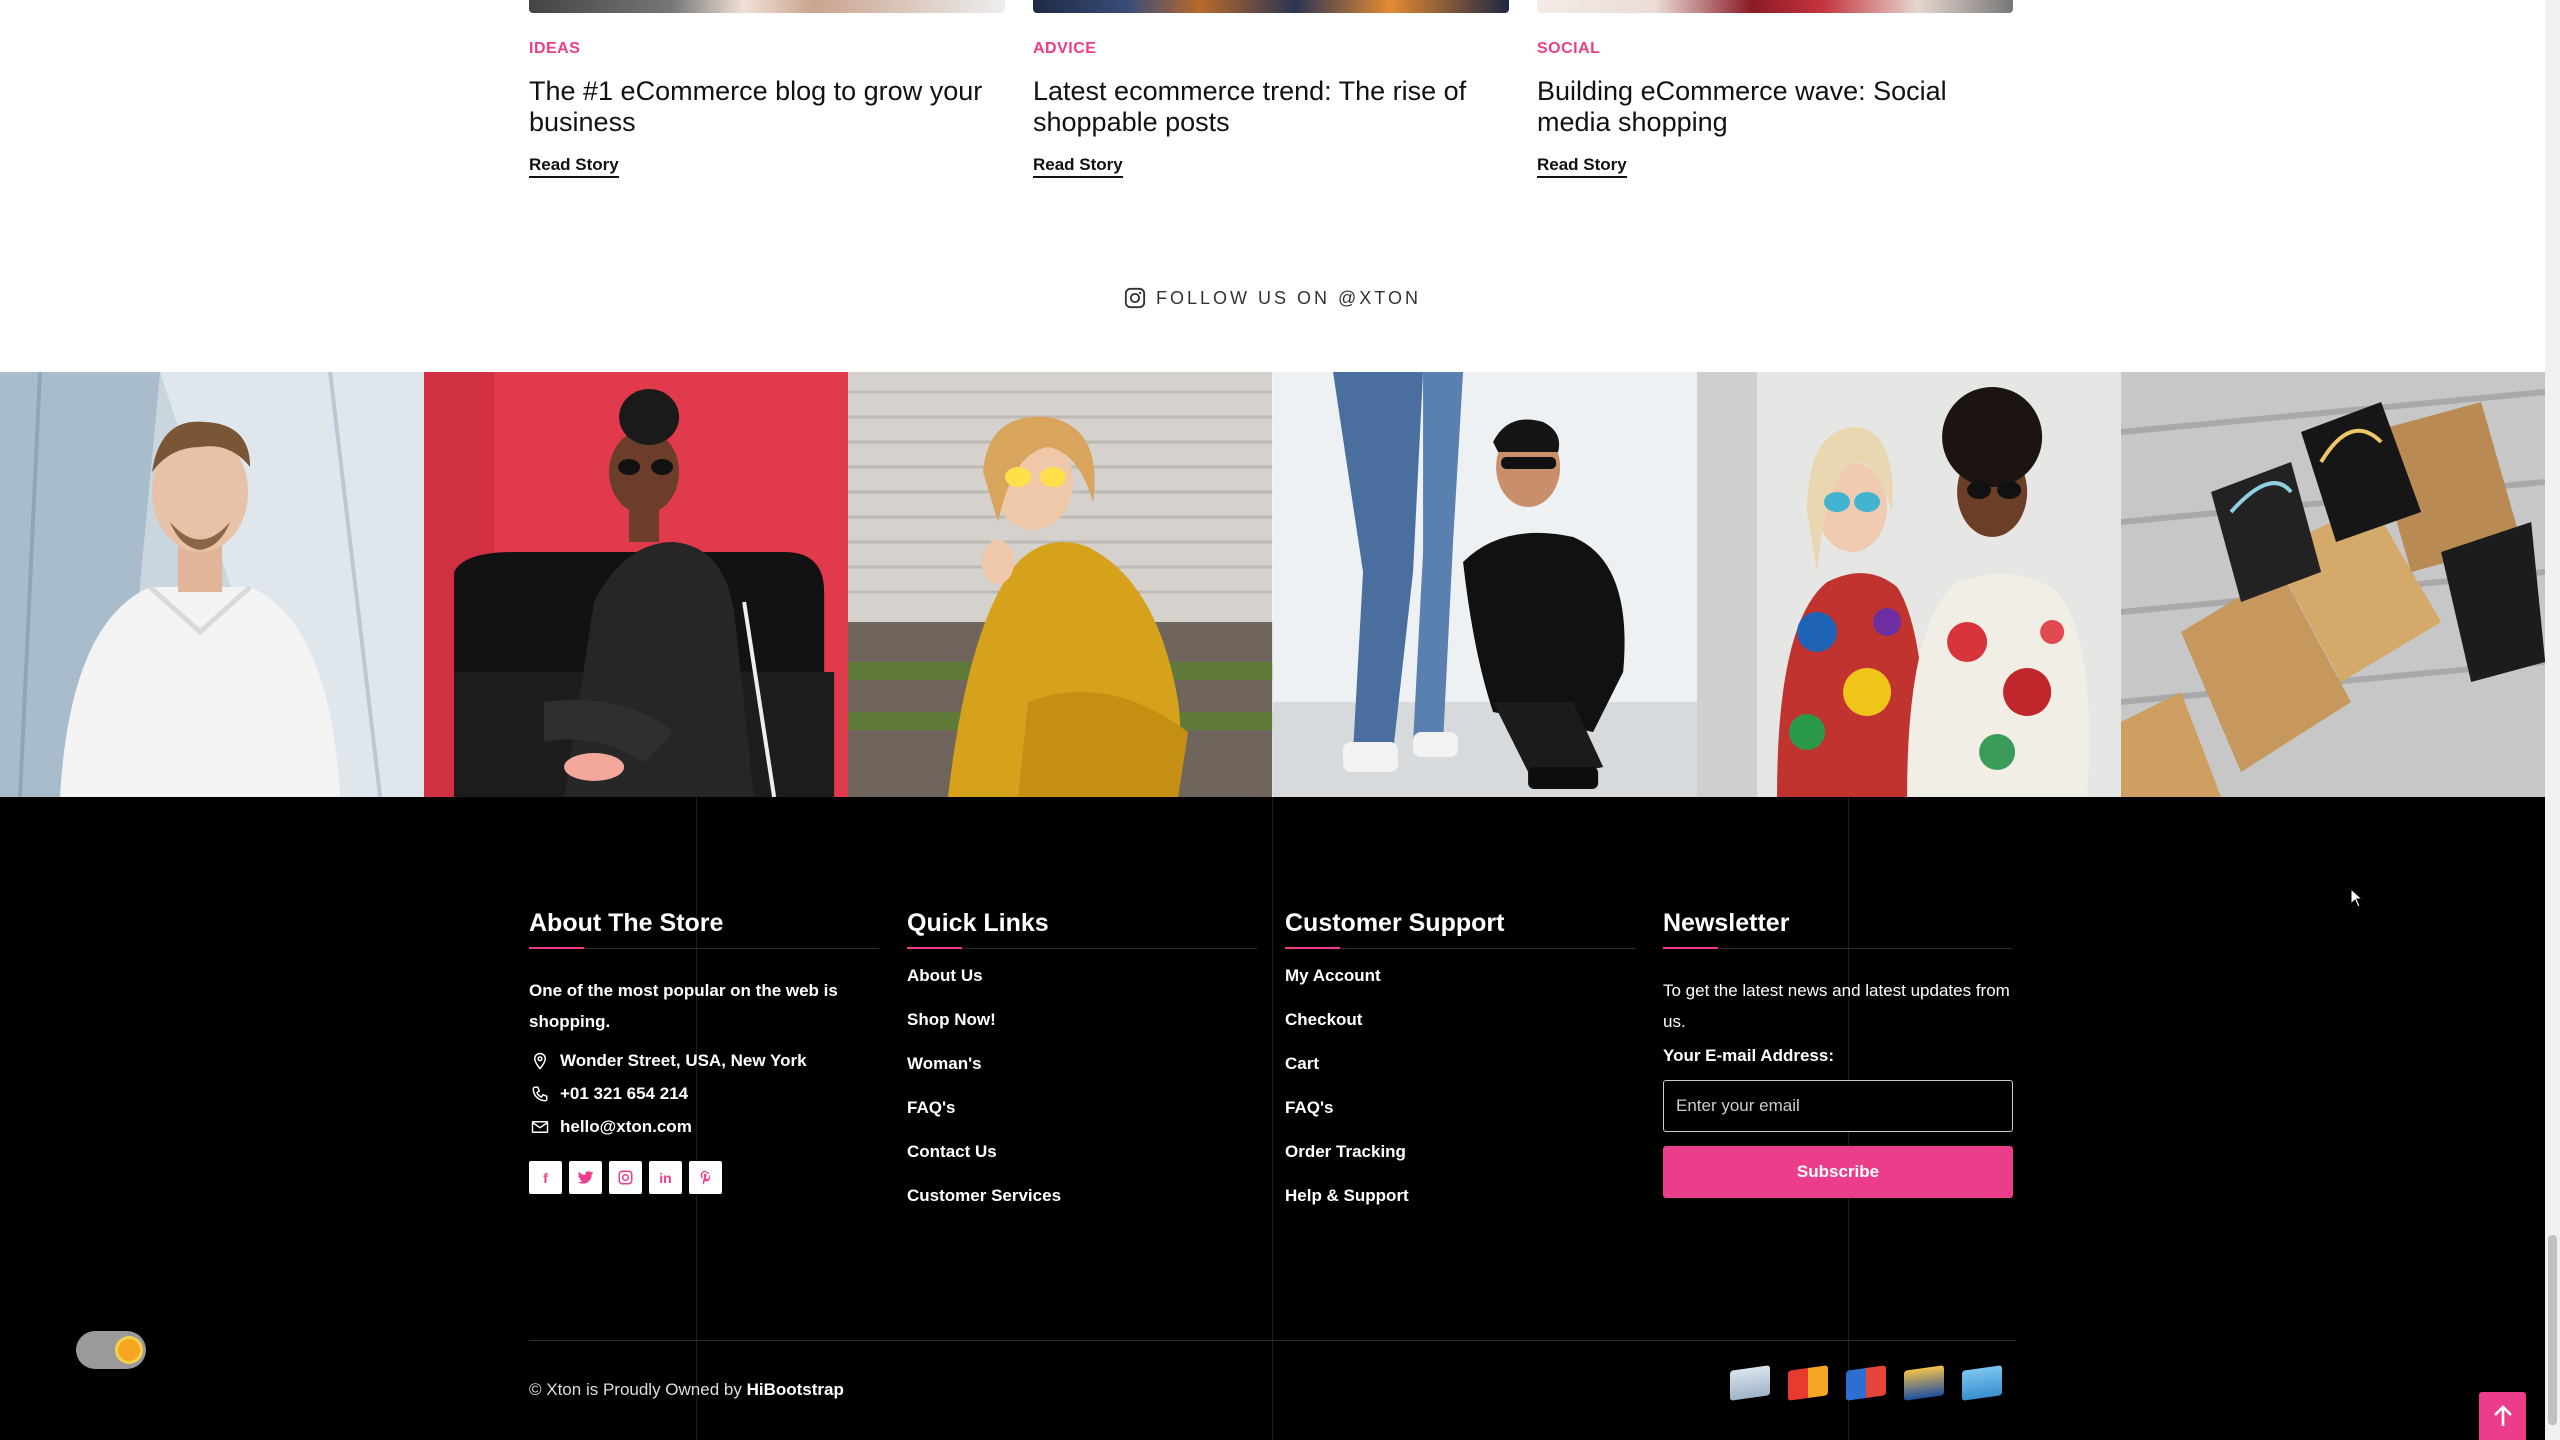  I want to click on maestro-card-icon, so click(1866, 1383).